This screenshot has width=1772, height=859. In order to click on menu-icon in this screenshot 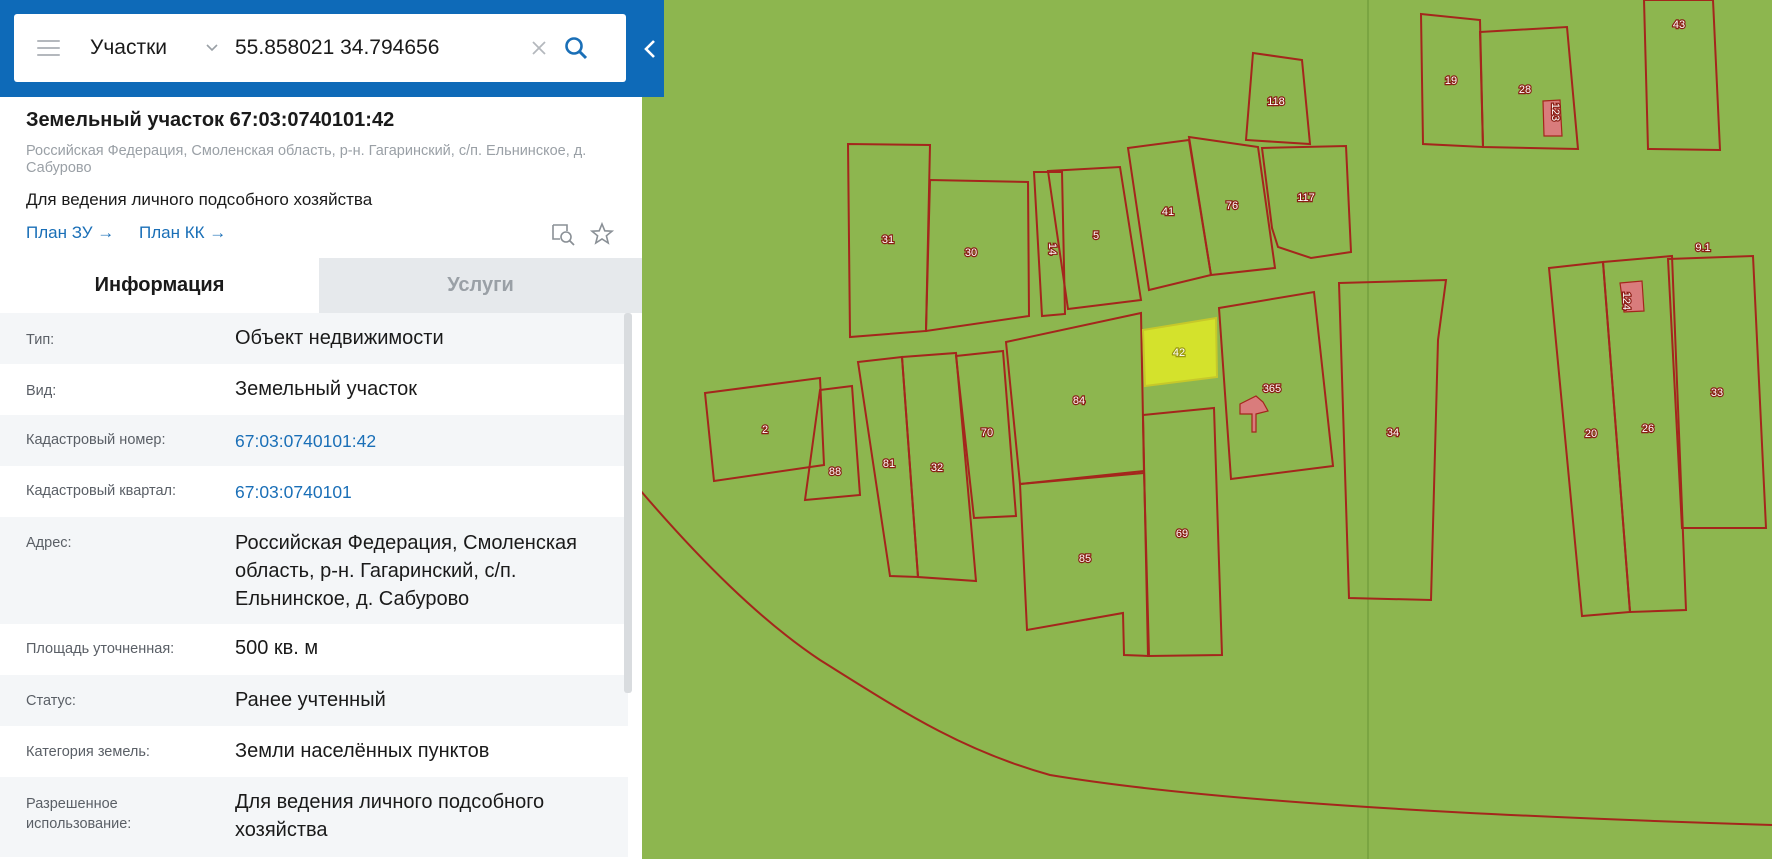, I will do `click(48, 48)`.